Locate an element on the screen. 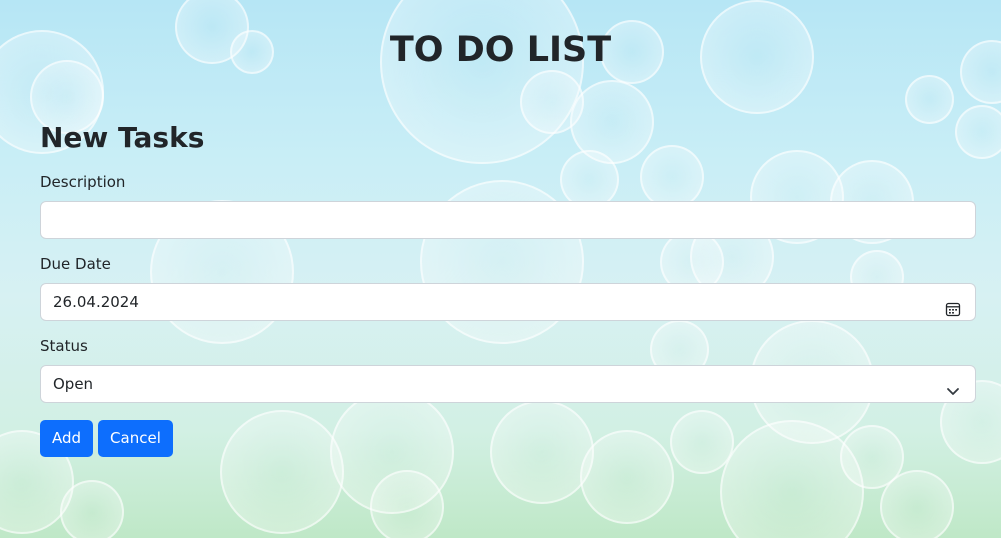 This screenshot has height=538, width=1001. add-button: Add is located at coordinates (67, 438).